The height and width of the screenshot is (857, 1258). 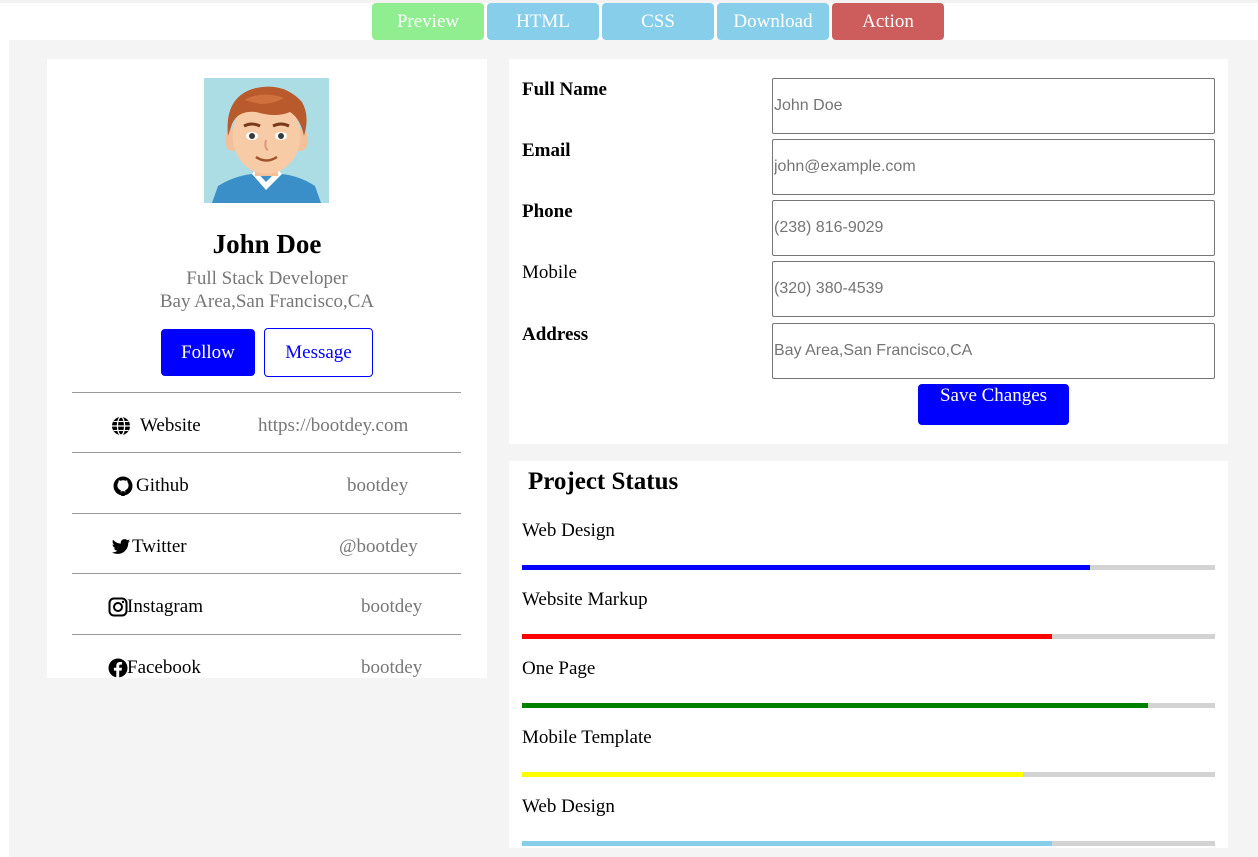 What do you see at coordinates (121, 547) in the screenshot?
I see `twitter-icon` at bounding box center [121, 547].